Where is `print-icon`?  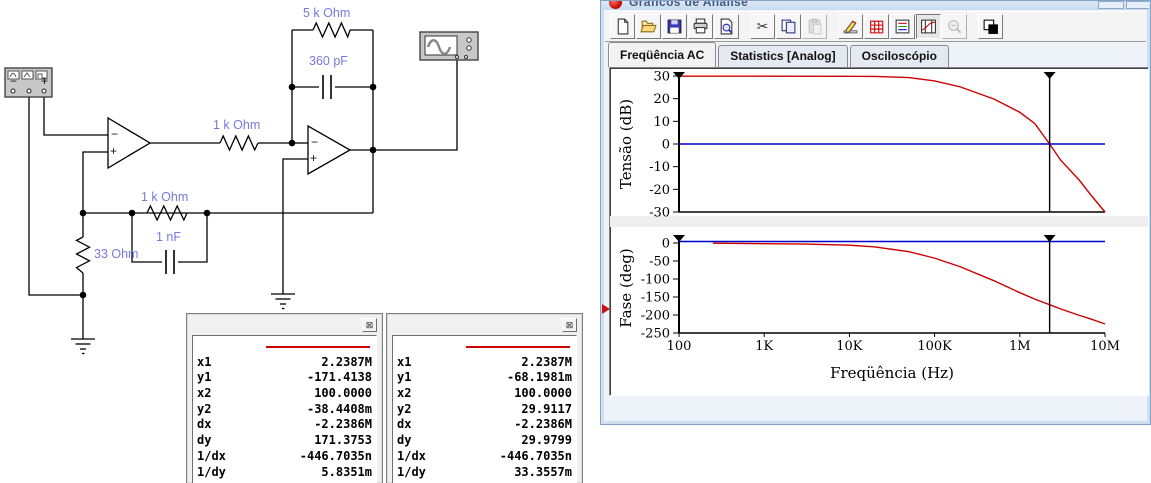
print-icon is located at coordinates (700, 25).